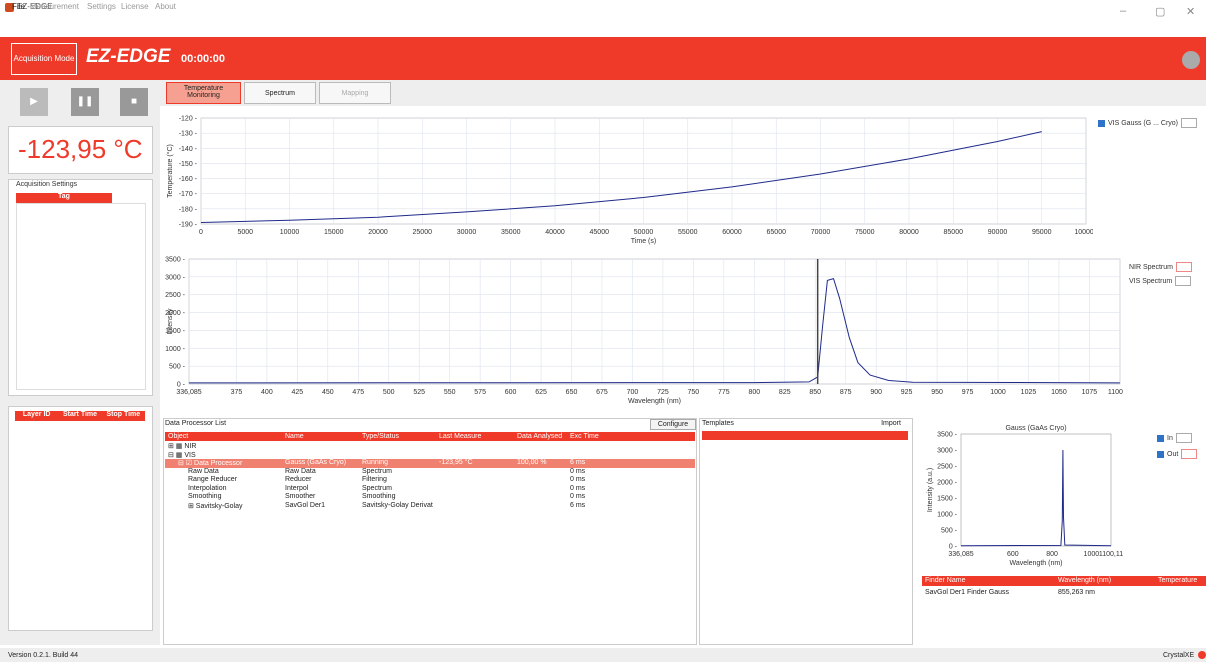  What do you see at coordinates (1148, 123) in the screenshot?
I see `legend-vis-gauss: VIS Gauss (G ... Cryo)` at bounding box center [1148, 123].